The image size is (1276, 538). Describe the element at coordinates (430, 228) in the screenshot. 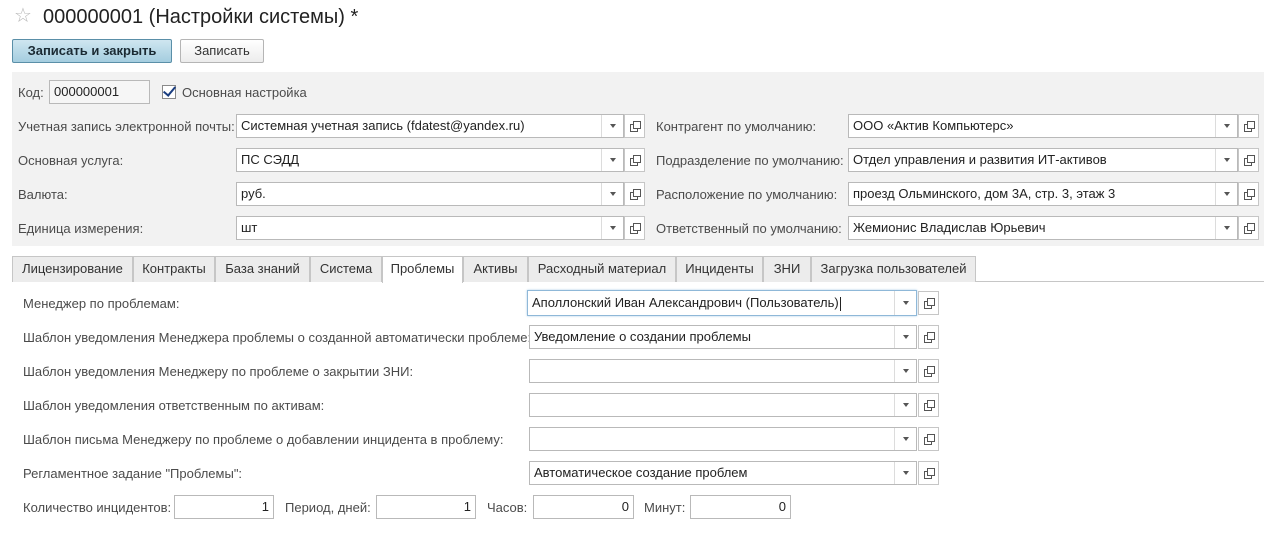

I see `unit-field: шт` at that location.